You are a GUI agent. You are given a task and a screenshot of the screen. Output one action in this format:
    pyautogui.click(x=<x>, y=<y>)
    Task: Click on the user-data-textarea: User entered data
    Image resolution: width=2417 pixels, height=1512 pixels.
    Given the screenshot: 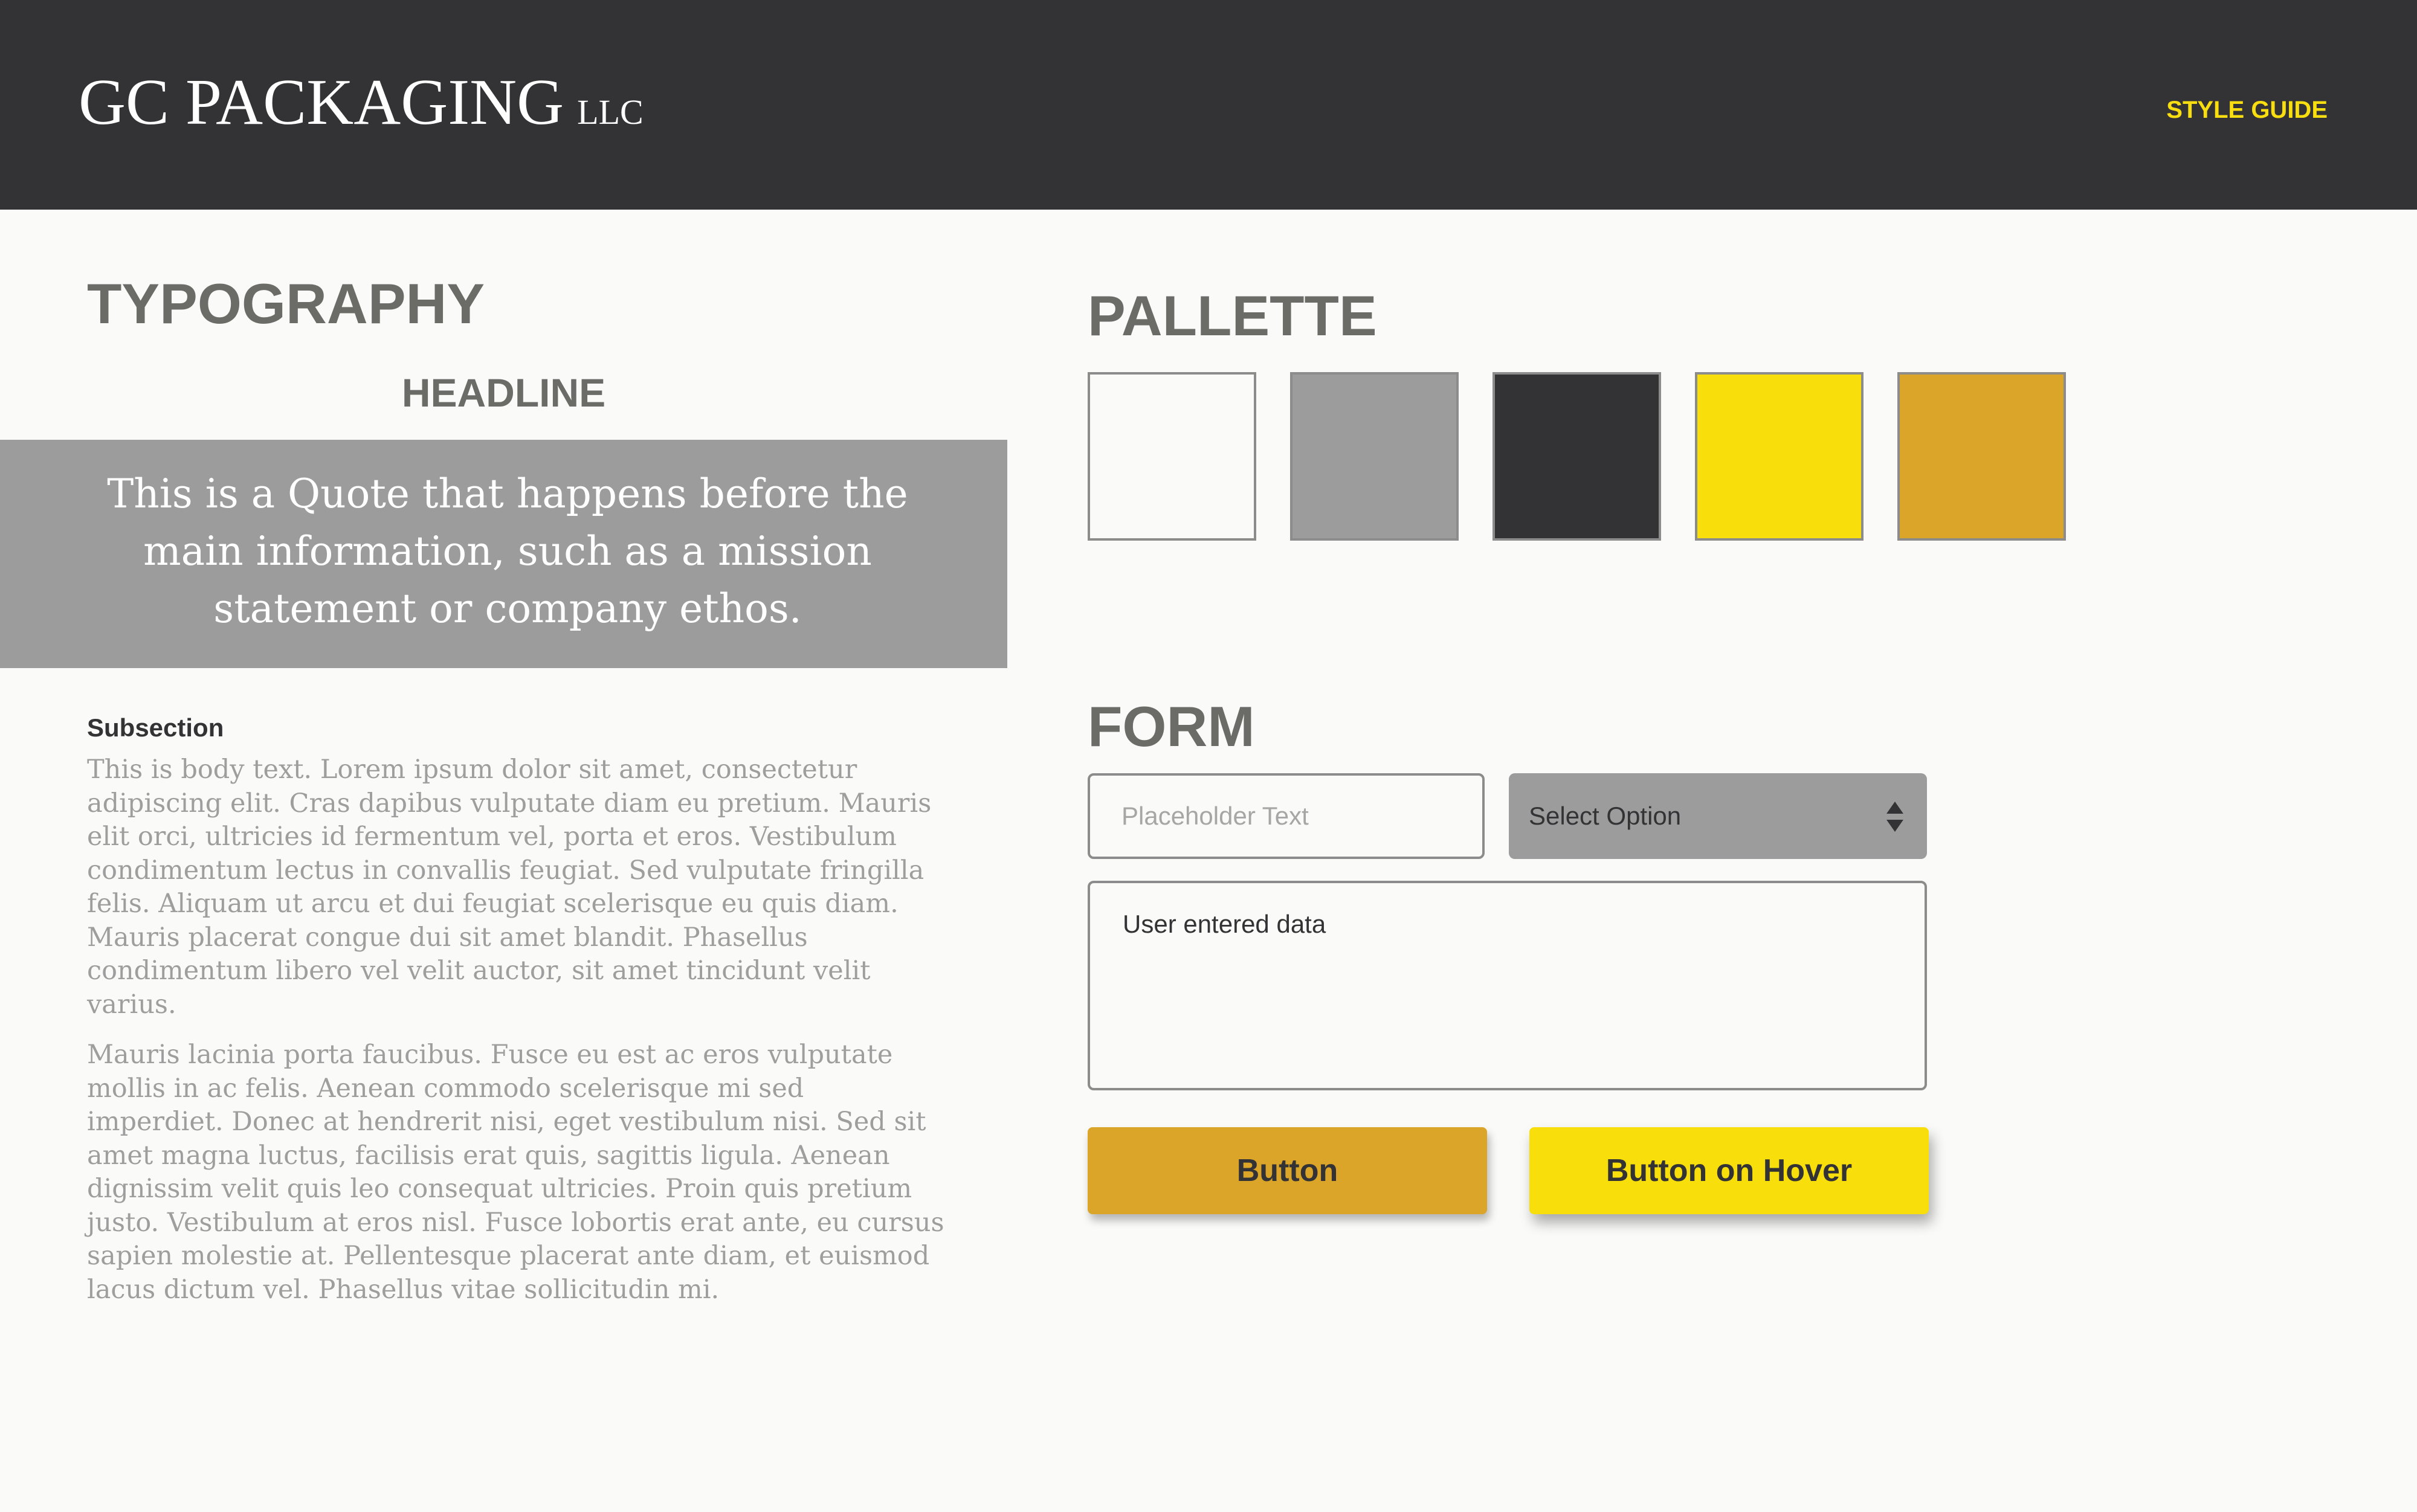 What is the action you would take?
    pyautogui.click(x=1507, y=985)
    